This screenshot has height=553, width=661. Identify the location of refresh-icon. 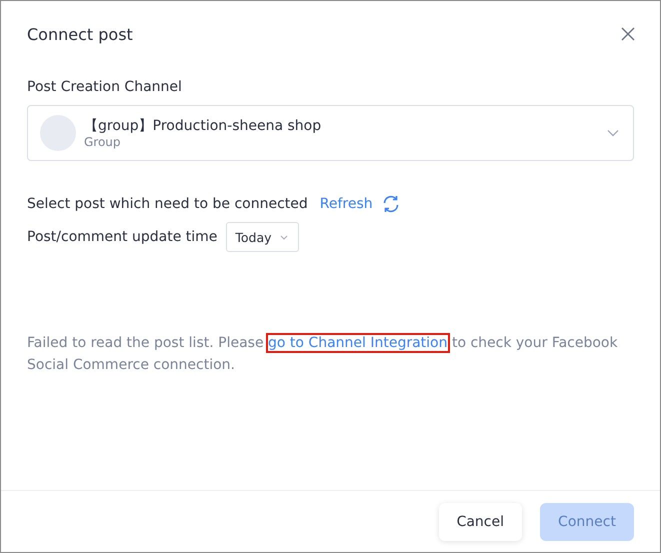
(390, 204).